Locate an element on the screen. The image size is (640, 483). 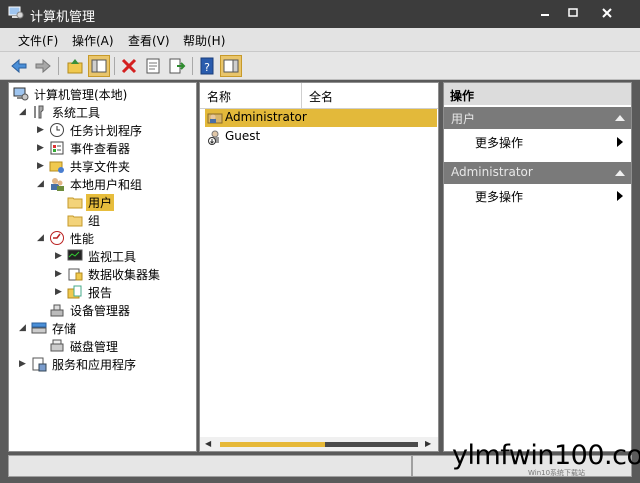
tree-item-task-scheduler: ▶ 任务计划程序 is located at coordinates (114, 130).